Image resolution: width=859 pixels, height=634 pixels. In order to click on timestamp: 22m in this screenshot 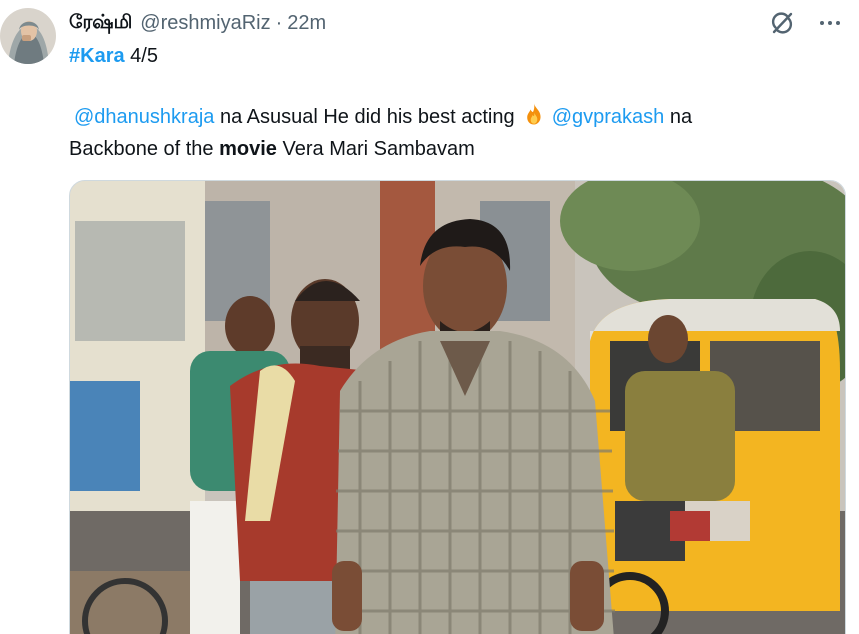, I will do `click(306, 23)`.